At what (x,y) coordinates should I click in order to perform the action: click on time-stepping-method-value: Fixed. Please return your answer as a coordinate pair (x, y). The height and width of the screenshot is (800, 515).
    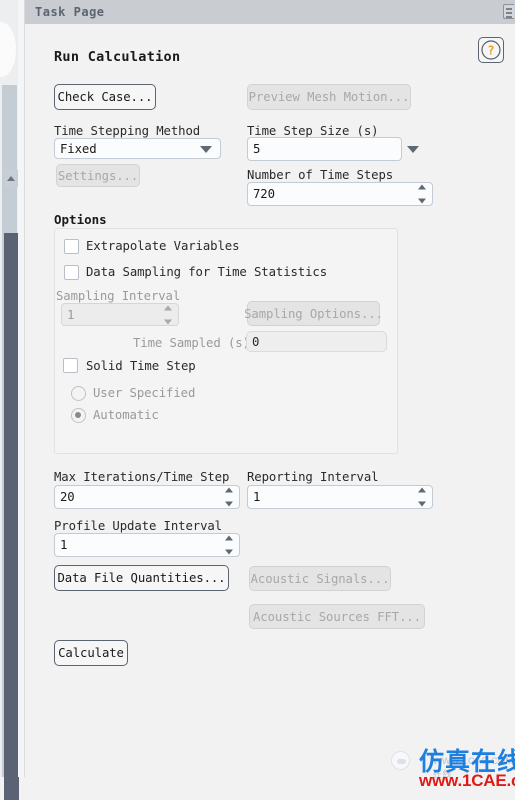
    Looking at the image, I should click on (78, 148).